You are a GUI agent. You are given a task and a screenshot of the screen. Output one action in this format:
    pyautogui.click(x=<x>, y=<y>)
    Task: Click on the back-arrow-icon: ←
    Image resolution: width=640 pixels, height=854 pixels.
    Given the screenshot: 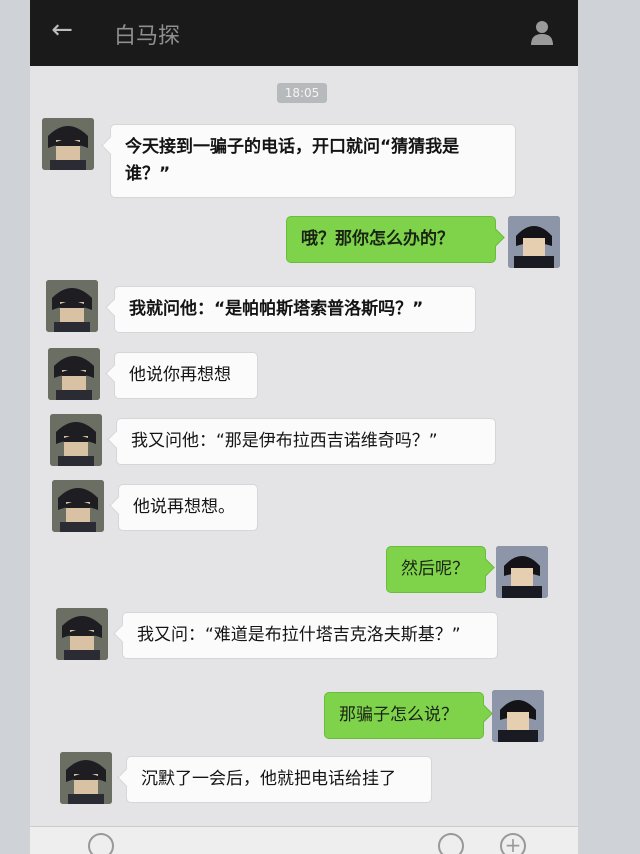 What is the action you would take?
    pyautogui.click(x=62, y=30)
    